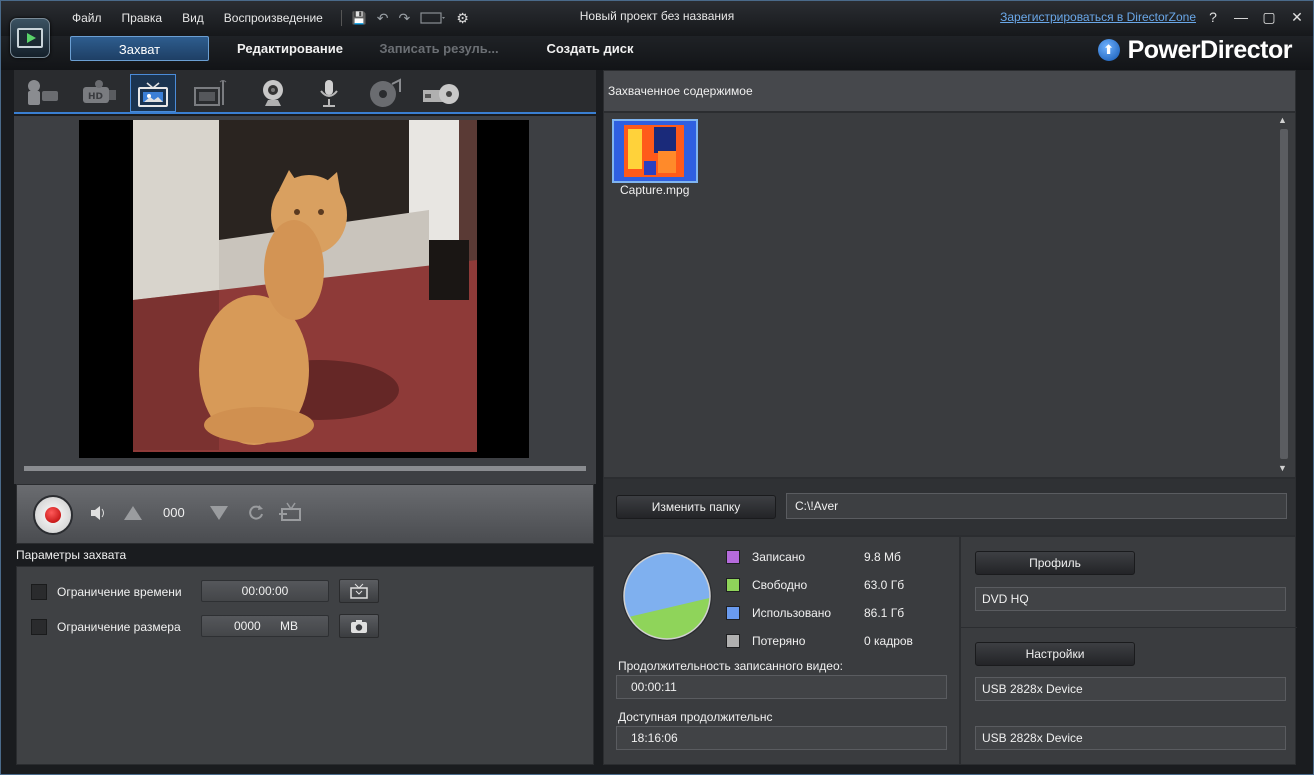  I want to click on brand: ⬆ PowerDirector, so click(1195, 49).